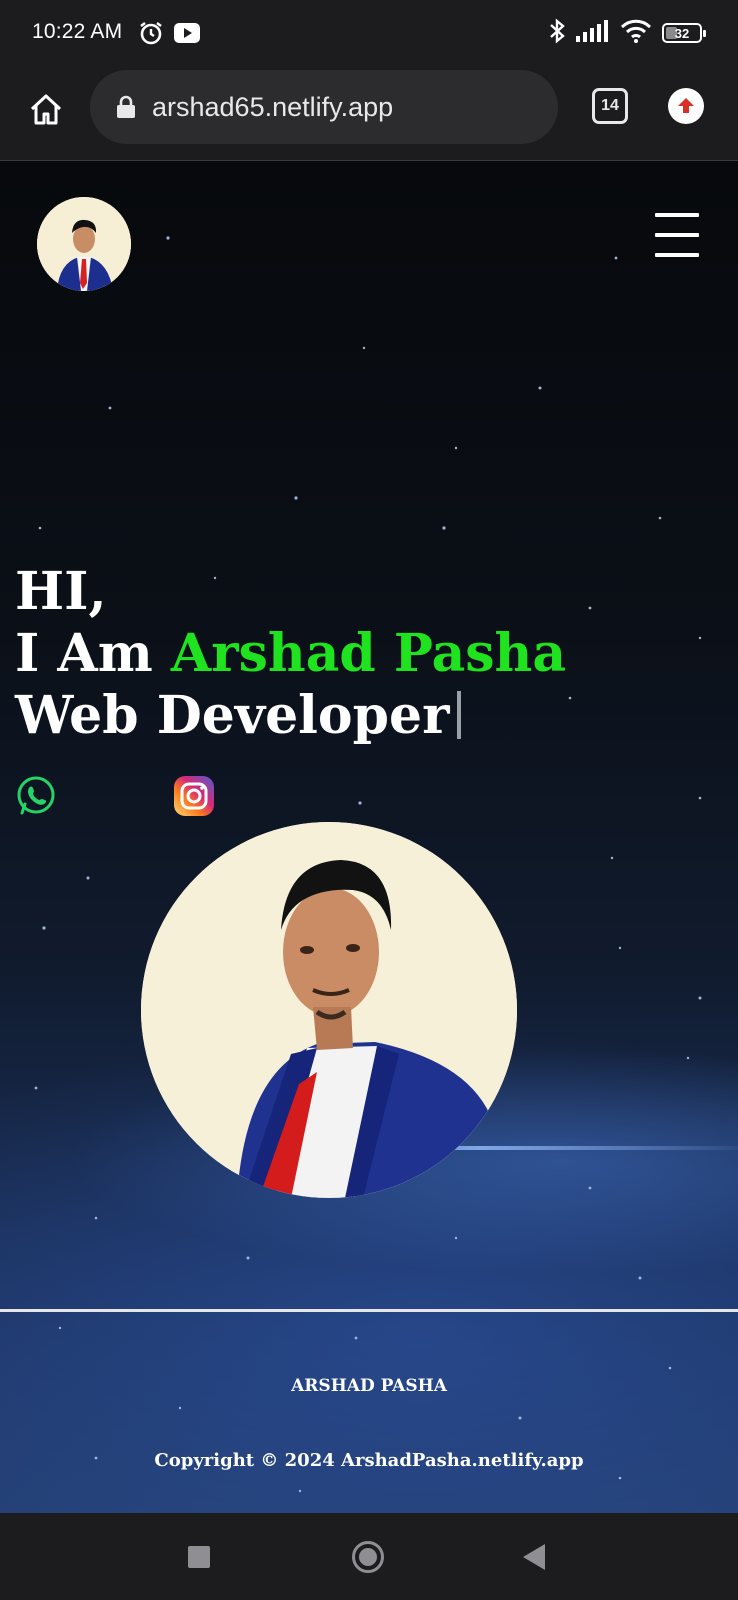  Describe the element at coordinates (368, 653) in the screenshot. I see `hero-name: Arshad Pasha` at that location.